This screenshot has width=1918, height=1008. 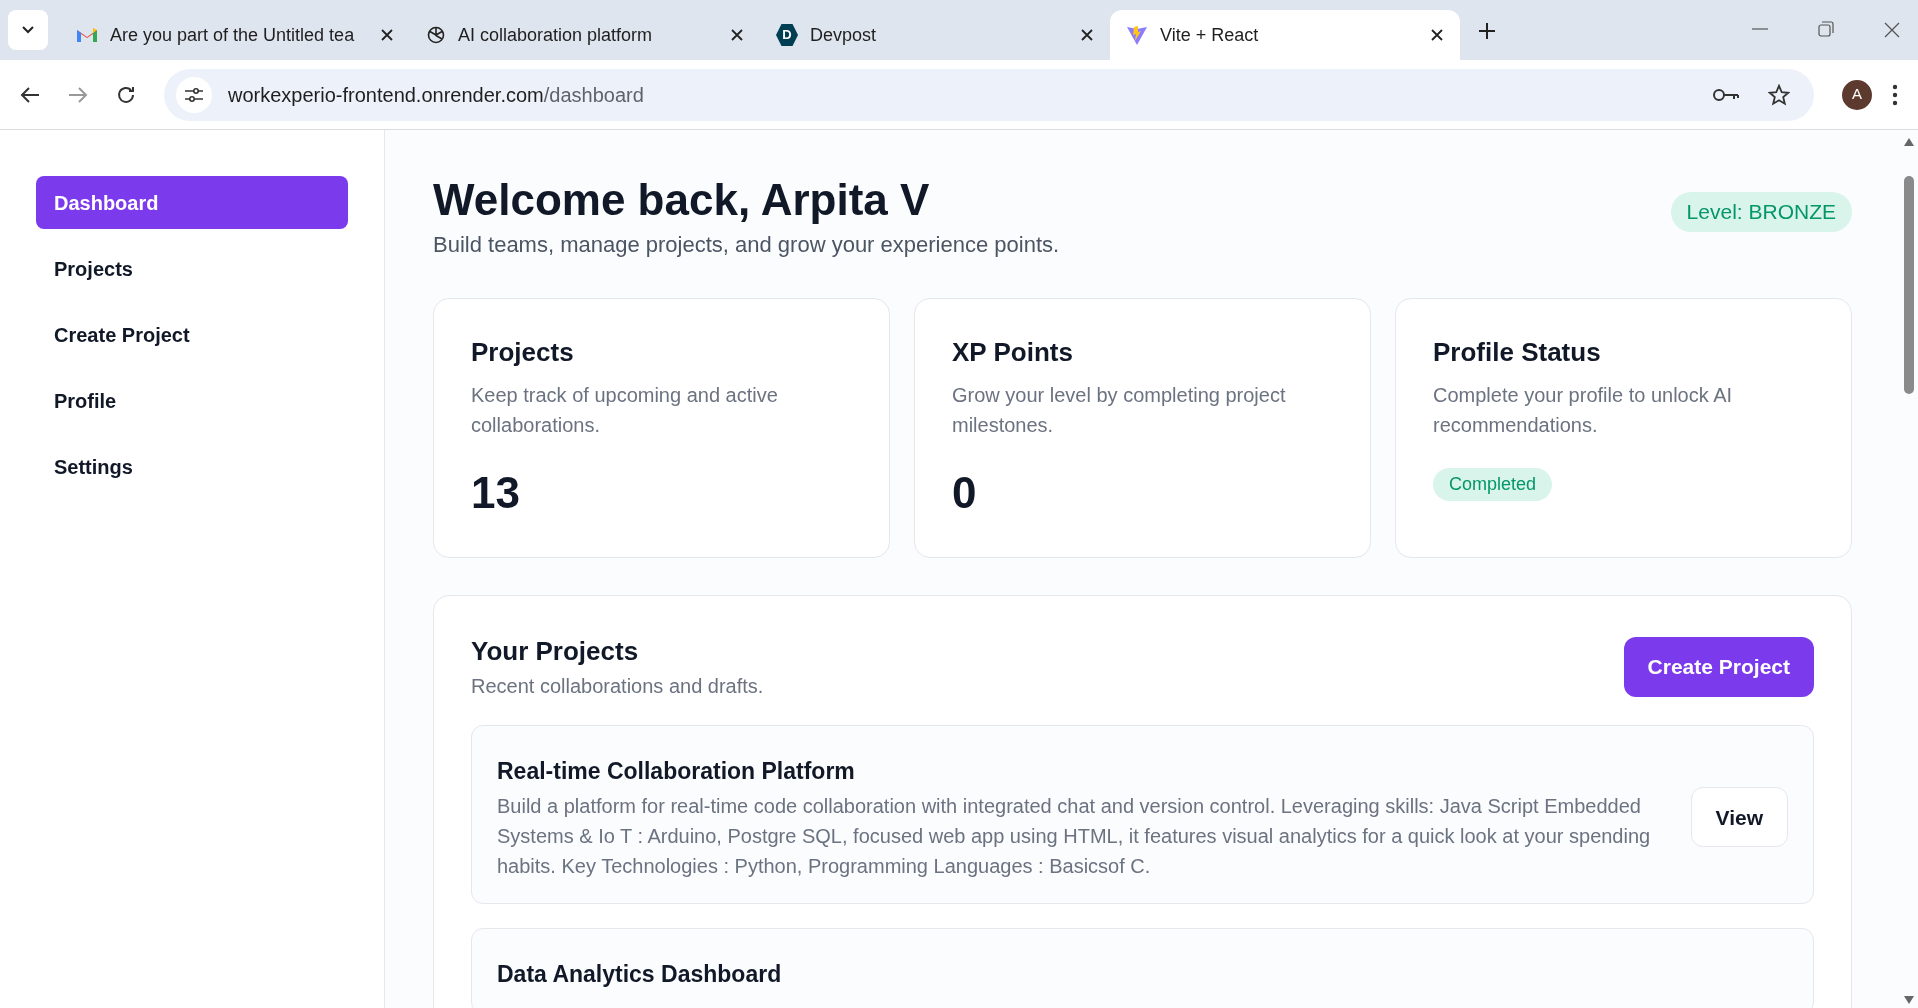 I want to click on view-button: View, so click(x=1739, y=817).